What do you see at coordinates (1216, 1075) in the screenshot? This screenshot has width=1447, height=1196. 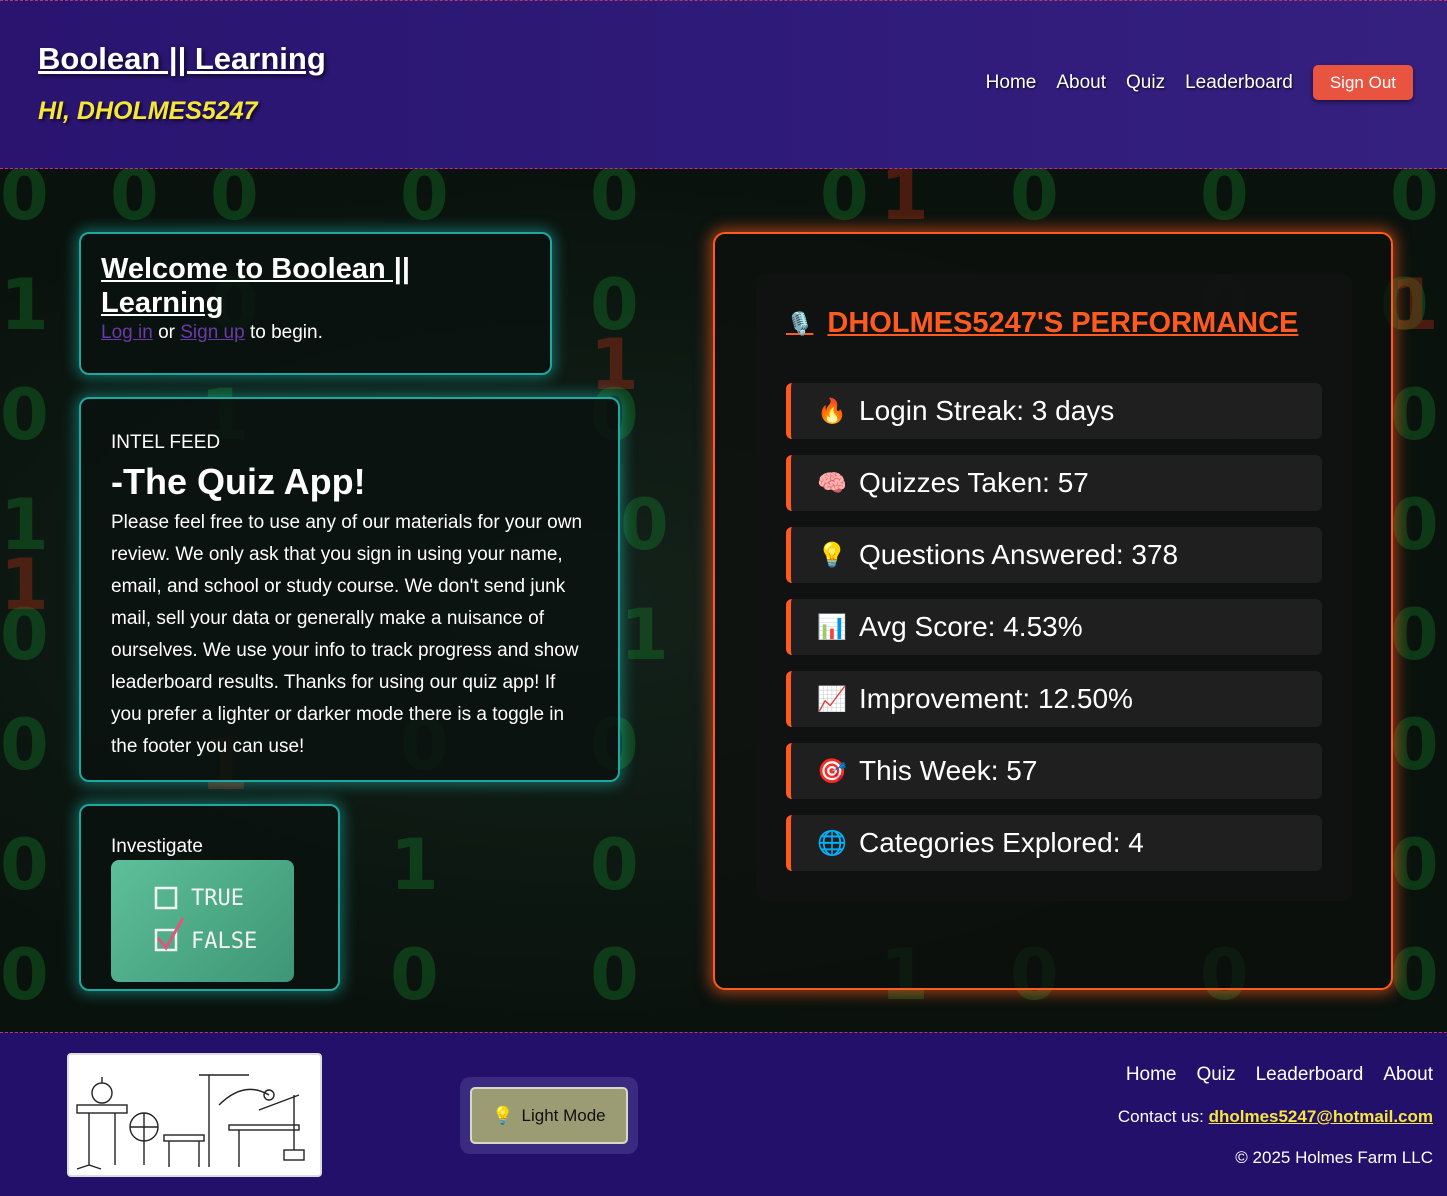 I see `footer-quiz-link: Quiz` at bounding box center [1216, 1075].